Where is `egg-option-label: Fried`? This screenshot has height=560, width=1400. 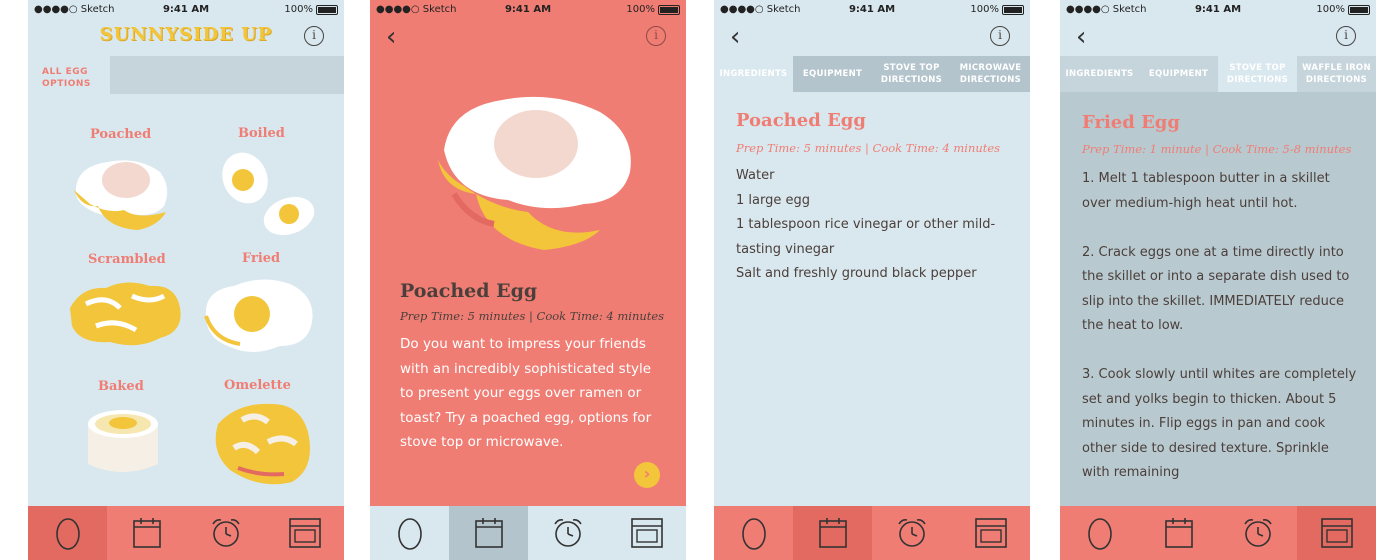
egg-option-label: Fried is located at coordinates (261, 258).